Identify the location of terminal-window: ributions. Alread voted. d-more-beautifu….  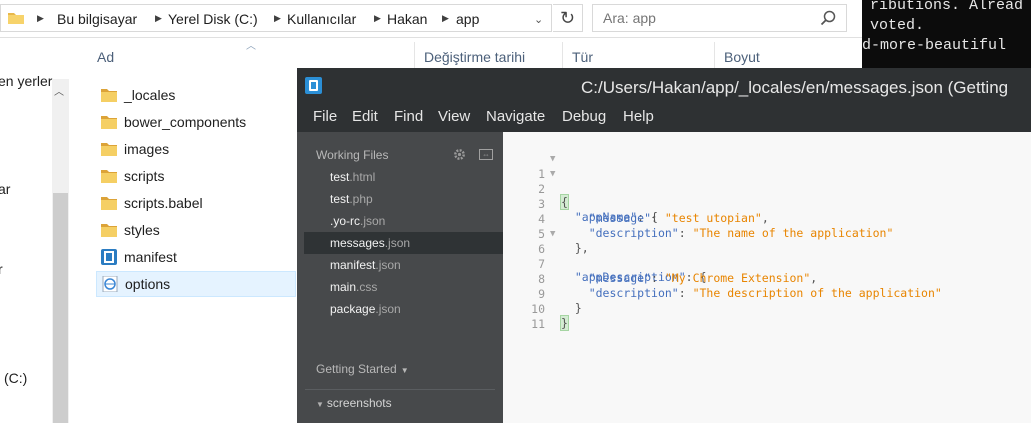
(946, 35).